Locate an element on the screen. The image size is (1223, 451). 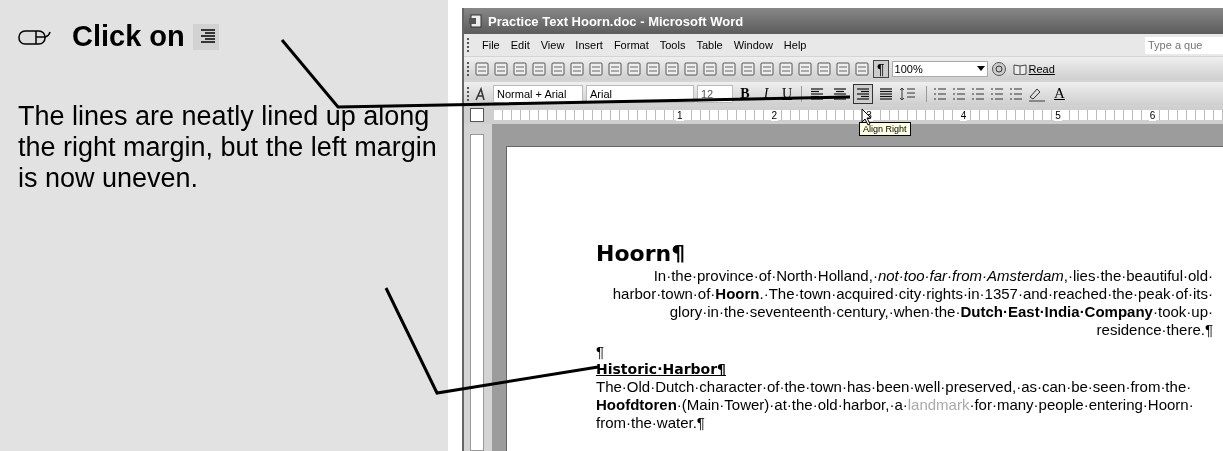
style-dropdown: Normal + Arial is located at coordinates (538, 93).